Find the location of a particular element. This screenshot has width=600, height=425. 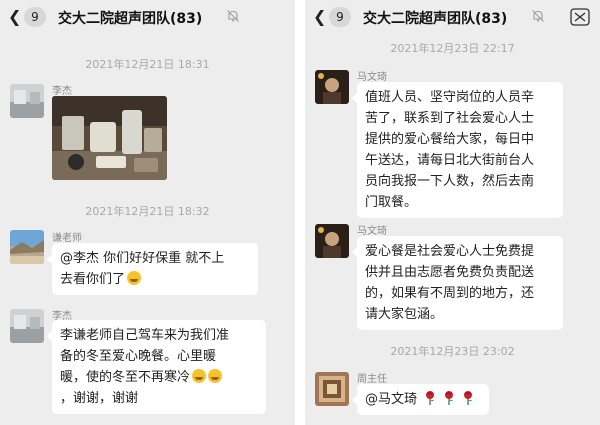

message-timestamp: 2021年12月23日 22:17 is located at coordinates (452, 48).